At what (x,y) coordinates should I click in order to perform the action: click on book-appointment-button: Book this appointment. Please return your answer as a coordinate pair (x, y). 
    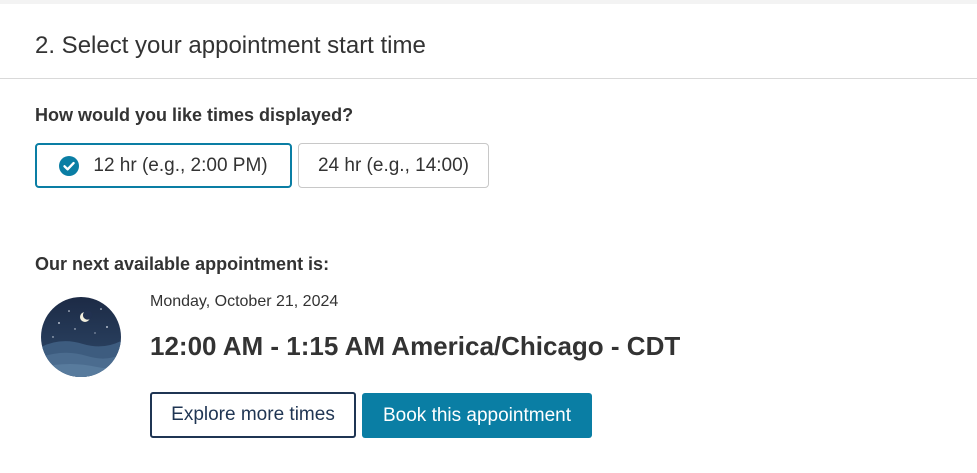
    Looking at the image, I should click on (477, 415).